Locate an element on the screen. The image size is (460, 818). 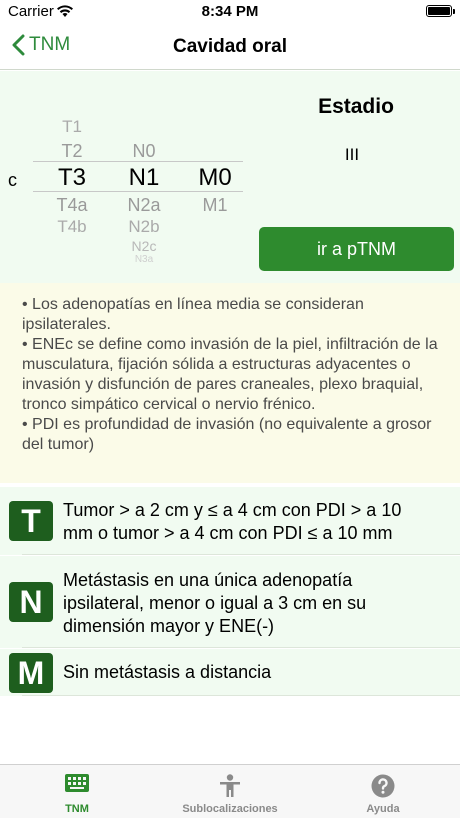
clock: 8:34 PM is located at coordinates (230, 11).